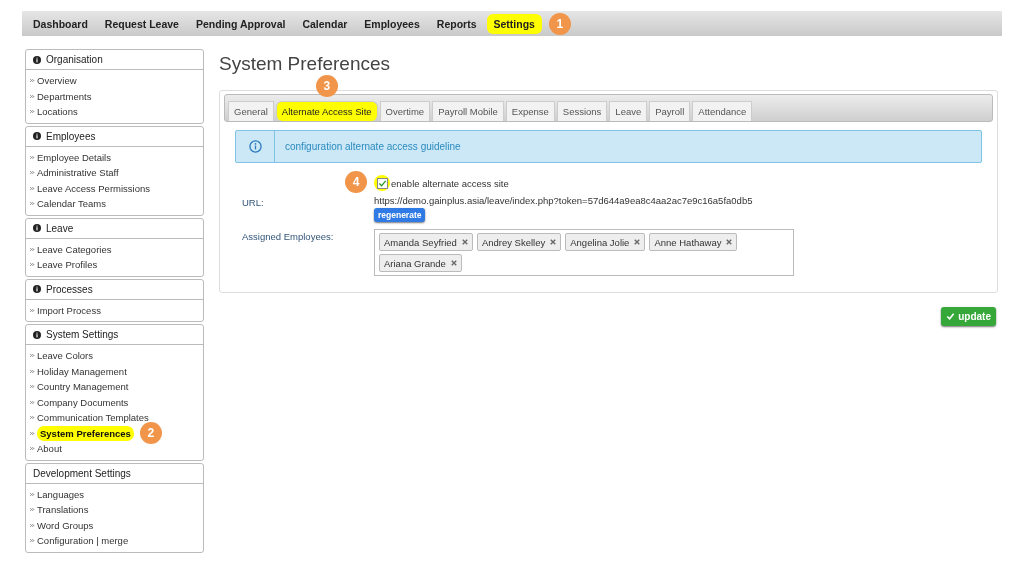 This screenshot has width=1024, height=570. Describe the element at coordinates (93, 418) in the screenshot. I see `sidebar-link: Communication Templates` at that location.